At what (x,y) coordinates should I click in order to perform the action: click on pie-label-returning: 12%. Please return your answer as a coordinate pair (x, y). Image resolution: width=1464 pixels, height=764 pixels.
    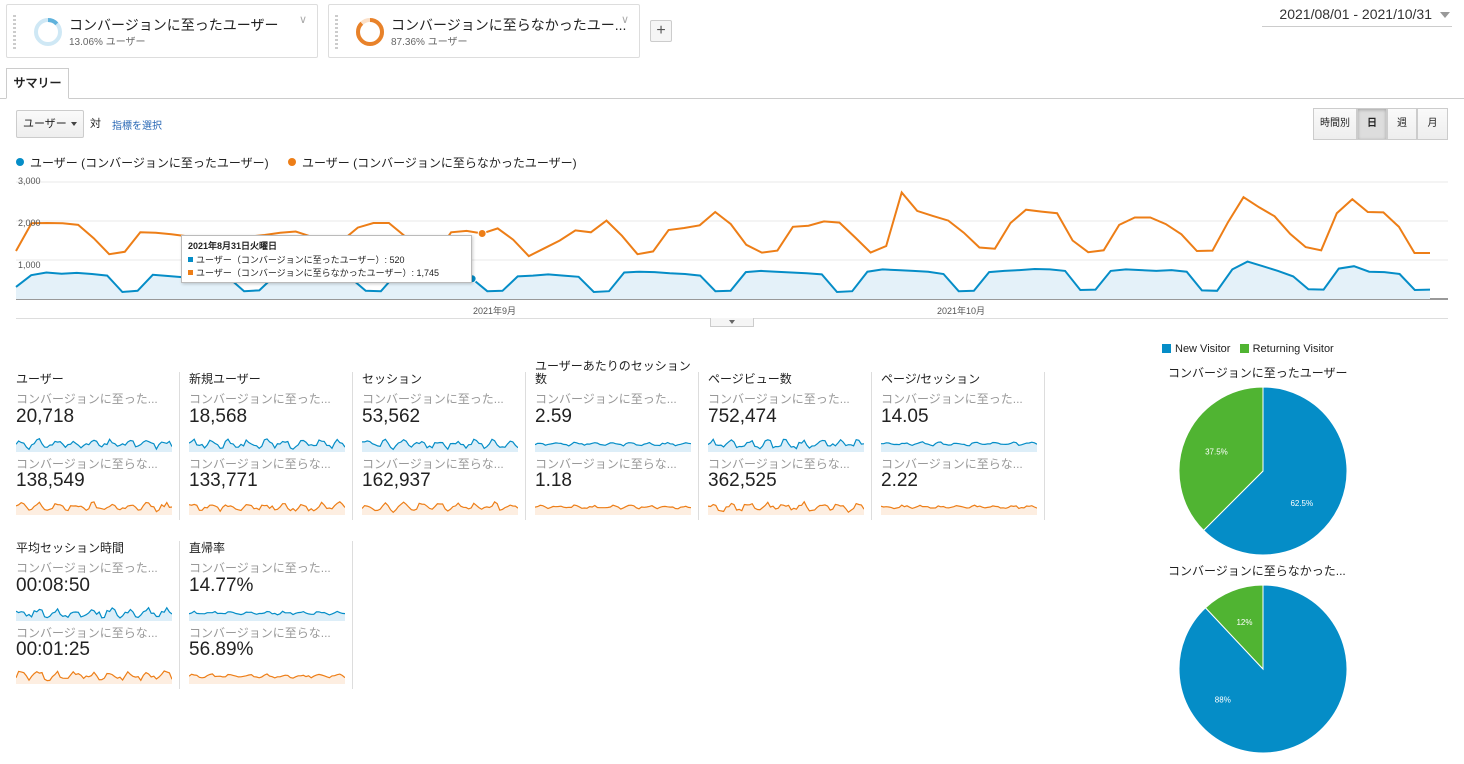
    Looking at the image, I should click on (1244, 622).